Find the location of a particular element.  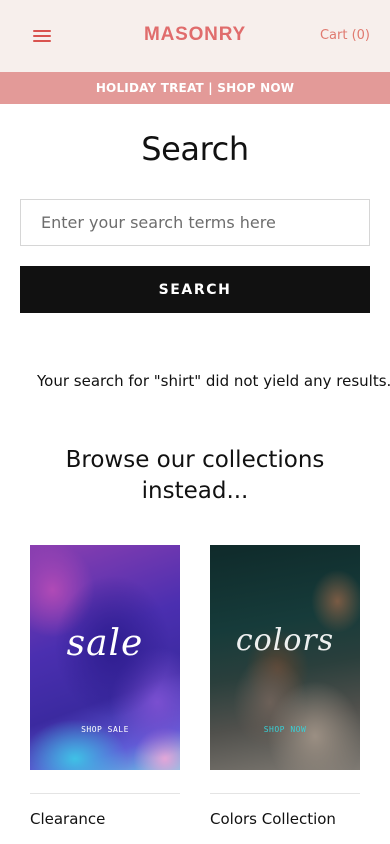

shop-sale-cta: SHOP SALE is located at coordinates (105, 729).